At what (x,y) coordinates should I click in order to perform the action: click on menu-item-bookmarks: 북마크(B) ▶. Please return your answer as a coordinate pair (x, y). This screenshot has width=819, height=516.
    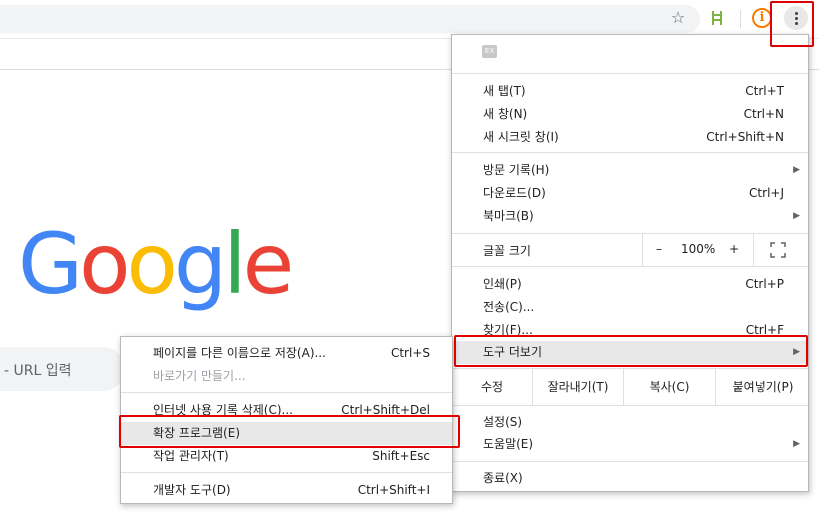
    Looking at the image, I should click on (630, 216).